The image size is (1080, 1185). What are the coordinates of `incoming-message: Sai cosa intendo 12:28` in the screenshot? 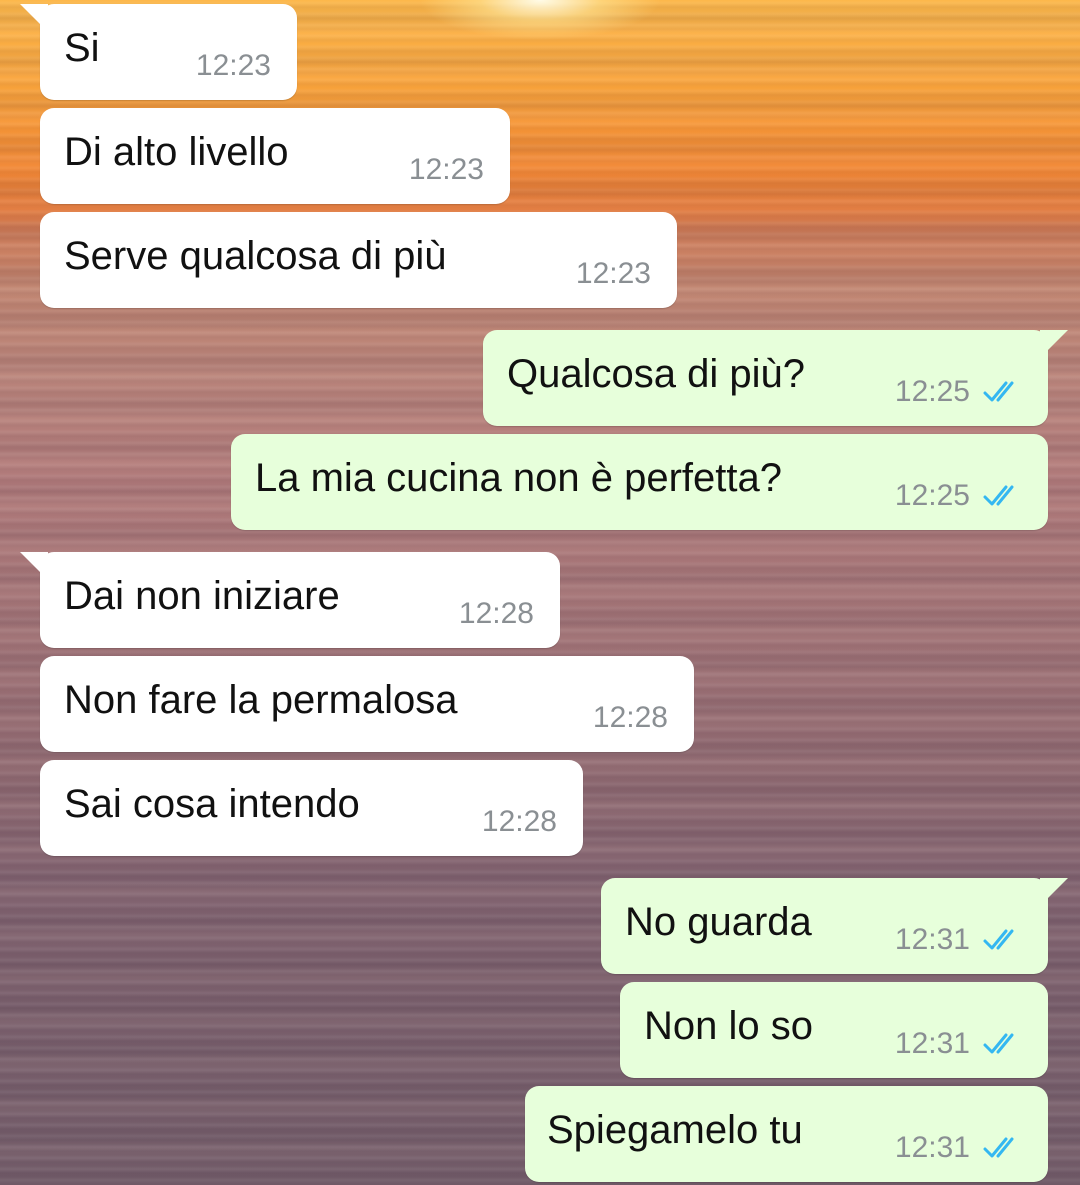 It's located at (311, 808).